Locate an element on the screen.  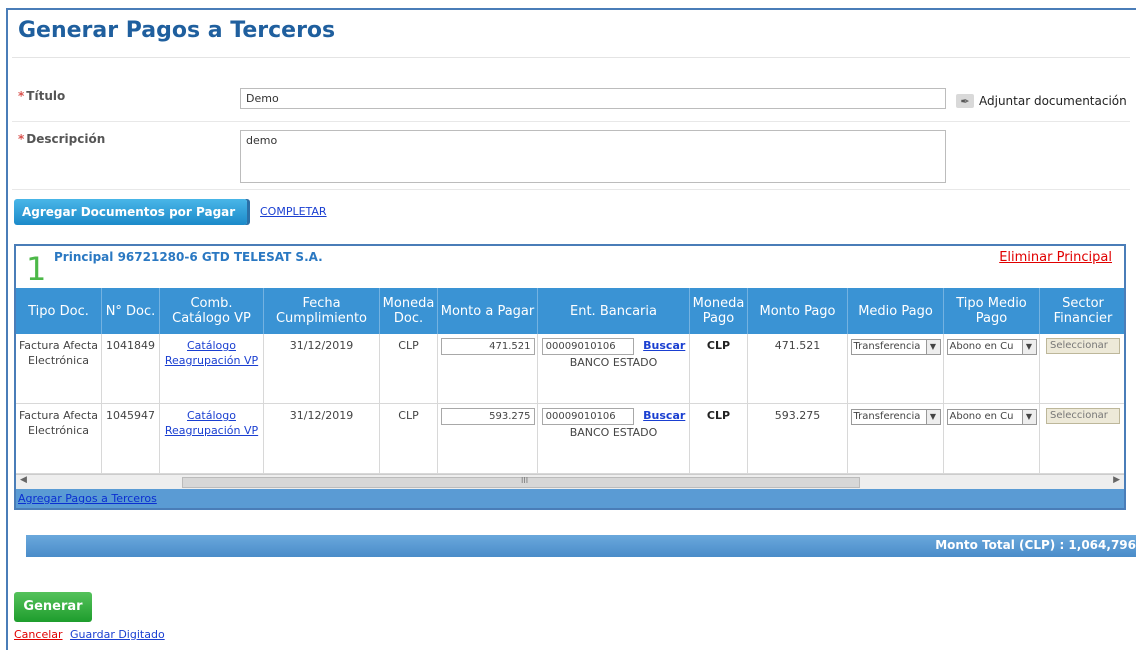
titulo-label: * Título is located at coordinates (42, 96).